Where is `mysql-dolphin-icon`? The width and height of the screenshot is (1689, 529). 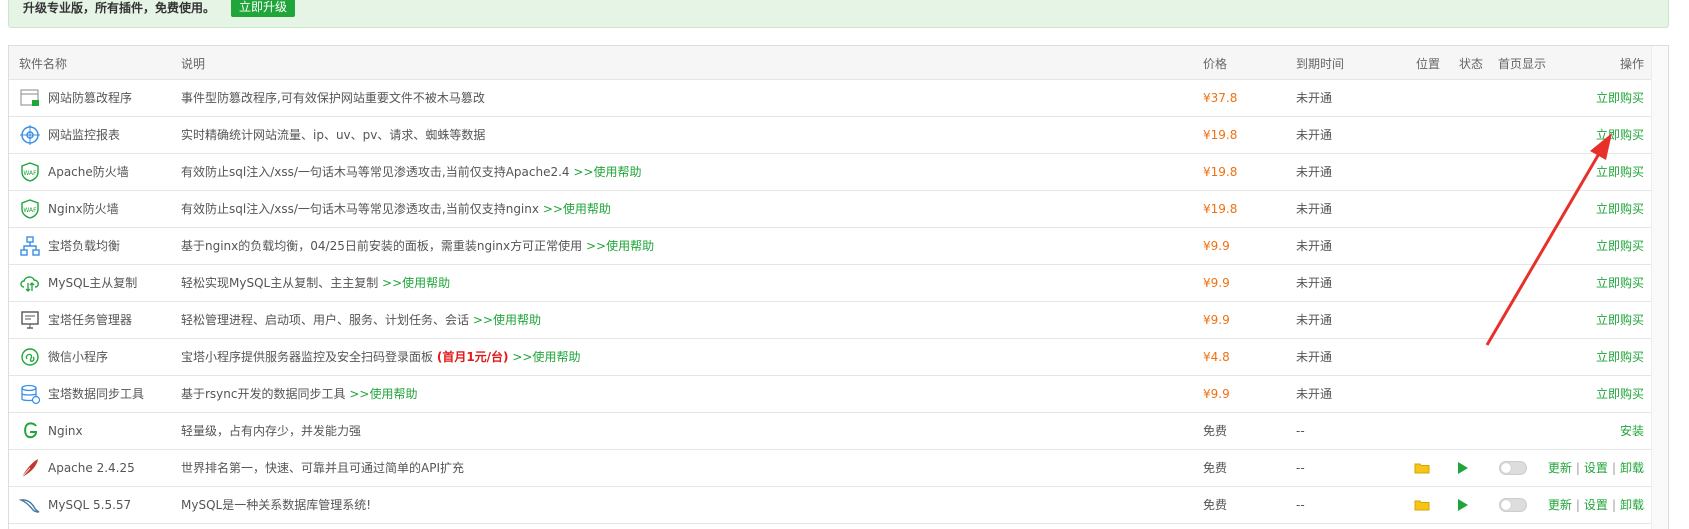
mysql-dolphin-icon is located at coordinates (30, 505).